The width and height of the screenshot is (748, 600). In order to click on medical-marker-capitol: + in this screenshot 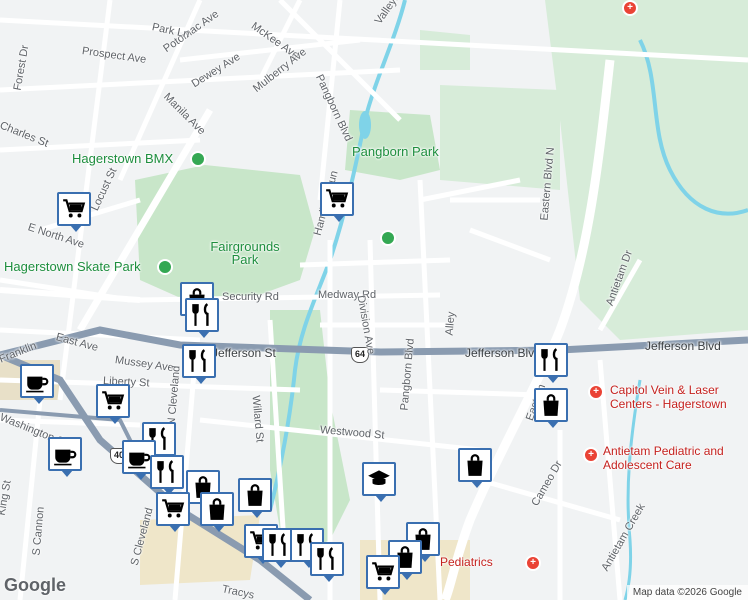, I will do `click(596, 392)`.